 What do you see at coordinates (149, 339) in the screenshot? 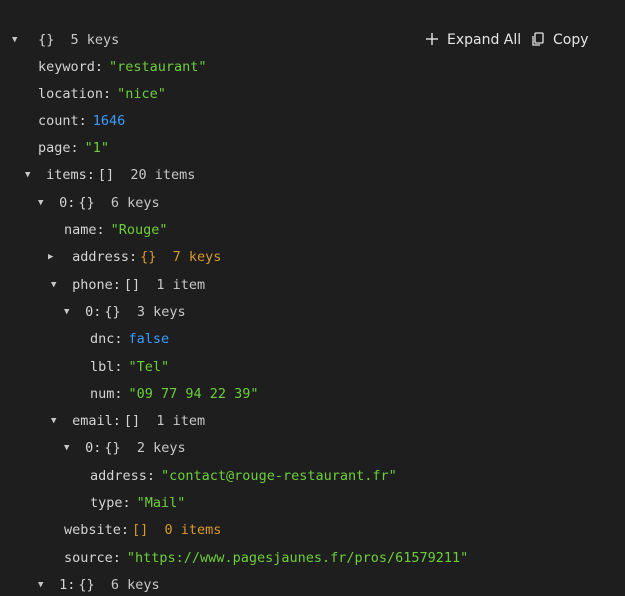
I see `dnc-value: false` at bounding box center [149, 339].